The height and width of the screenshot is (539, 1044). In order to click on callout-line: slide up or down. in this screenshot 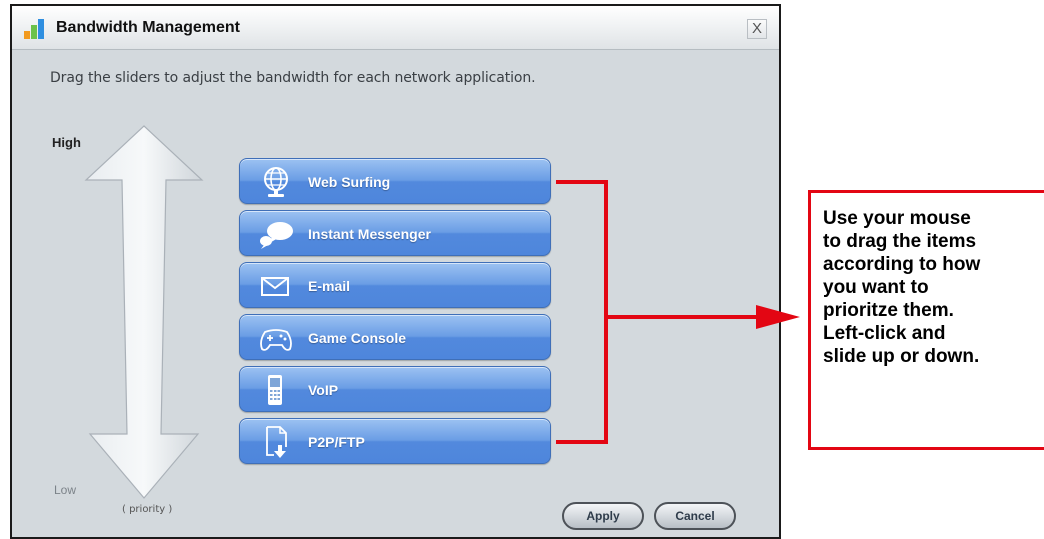, I will do `click(901, 356)`.